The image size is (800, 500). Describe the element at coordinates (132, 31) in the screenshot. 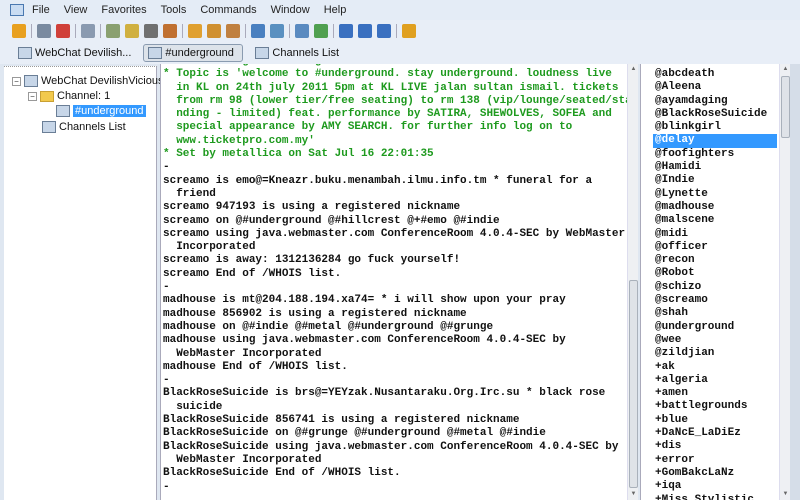

I see `address-book-icon` at that location.